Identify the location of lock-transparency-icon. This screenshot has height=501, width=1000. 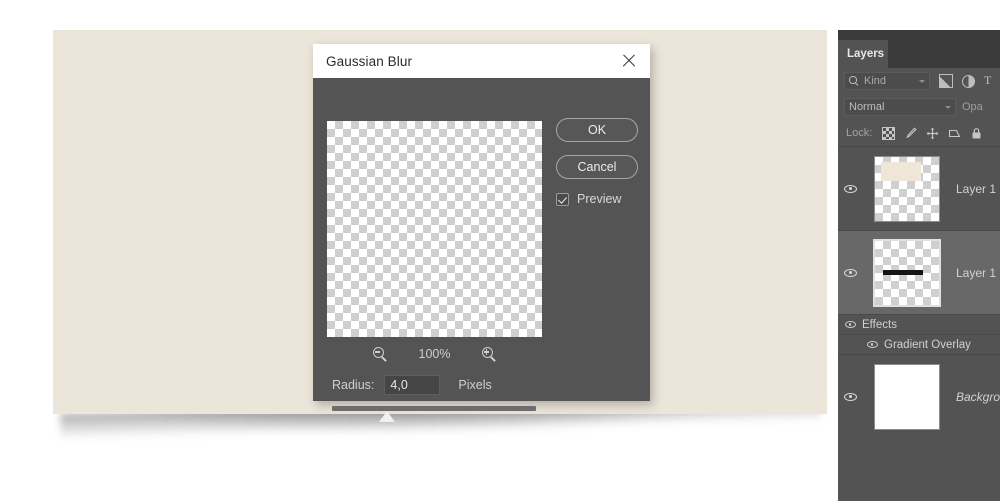
(889, 133).